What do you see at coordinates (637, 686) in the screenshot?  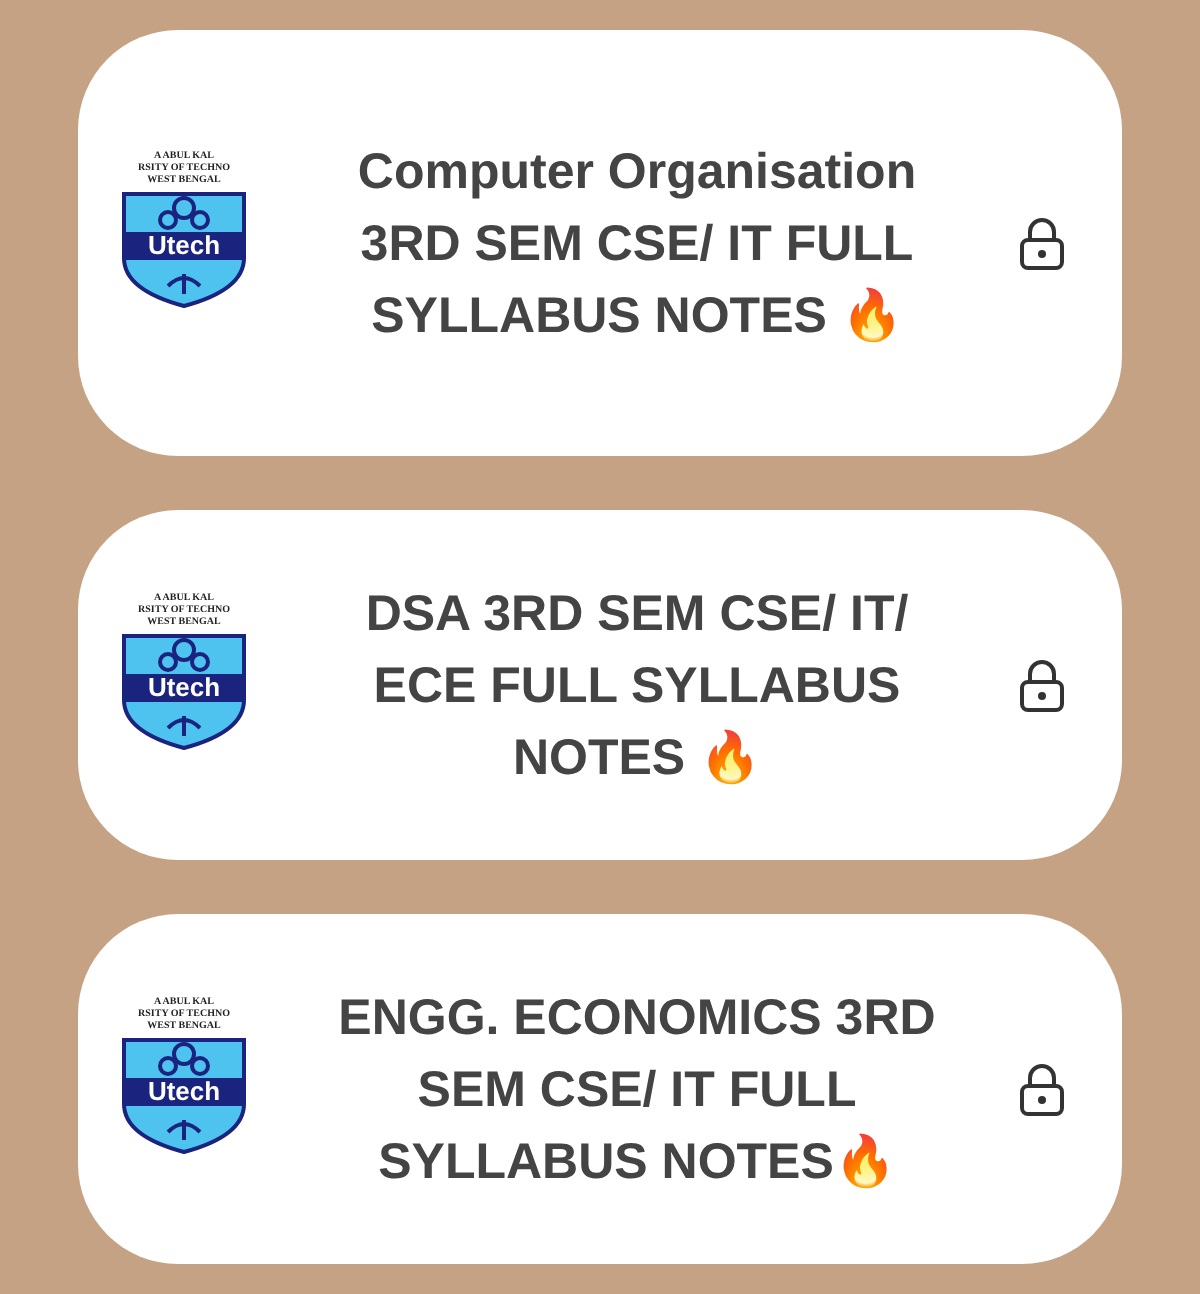 I see `note-title: DSA 3RD SEM CSE/ IT/ ECE FULL SYLLABUS NOTES 🔥` at bounding box center [637, 686].